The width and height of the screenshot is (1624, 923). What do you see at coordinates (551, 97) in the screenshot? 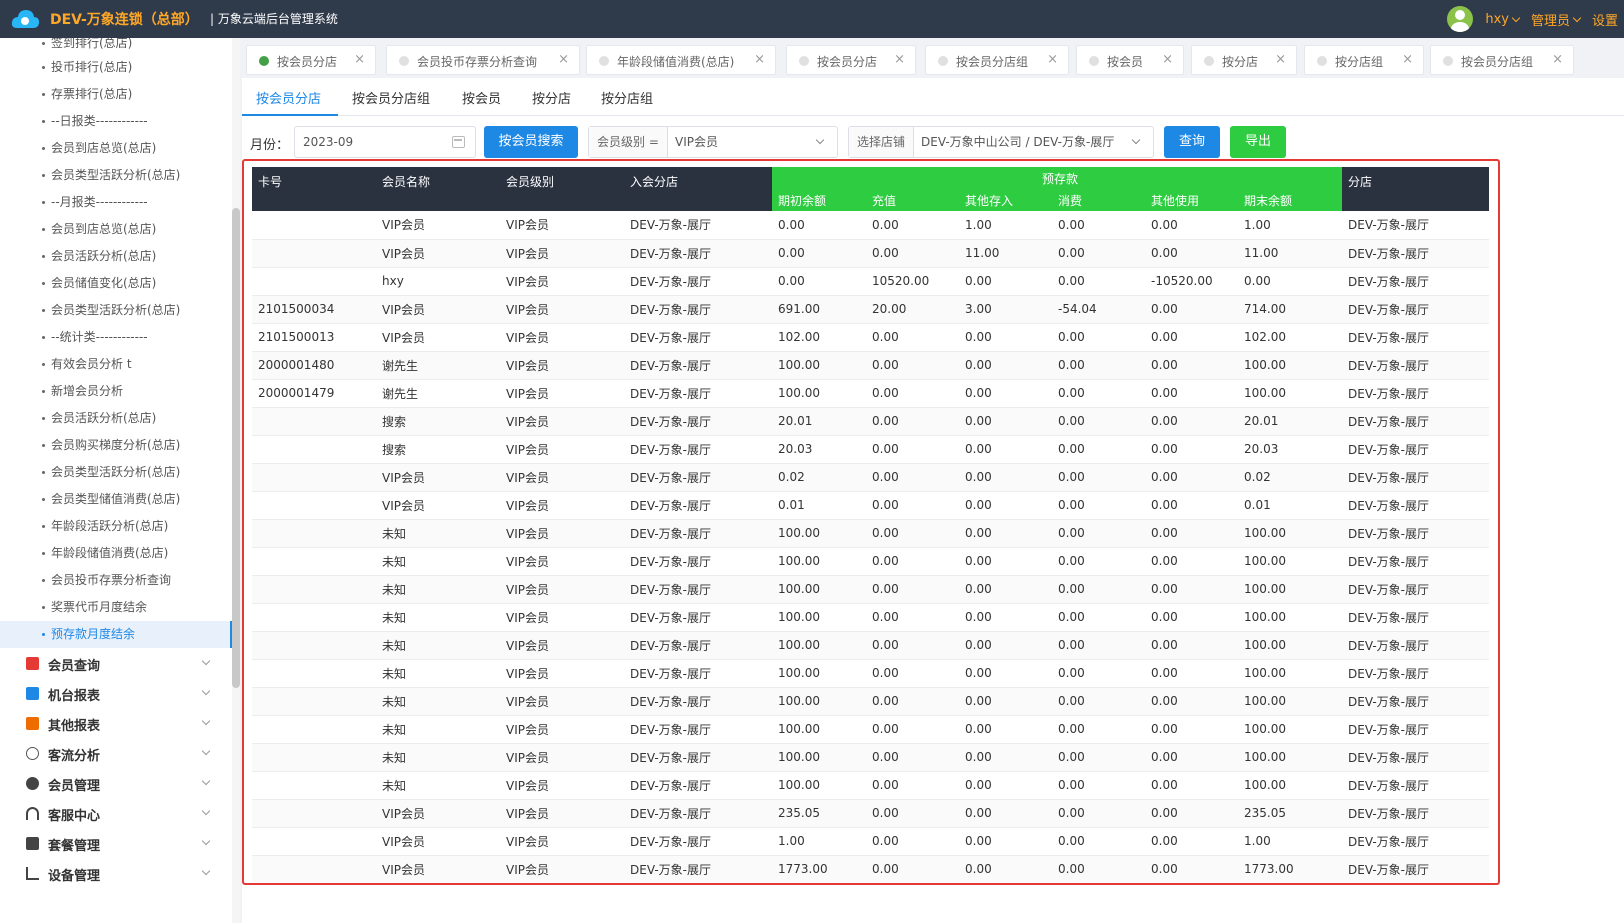
I see `subtab-store: 按分店` at bounding box center [551, 97].